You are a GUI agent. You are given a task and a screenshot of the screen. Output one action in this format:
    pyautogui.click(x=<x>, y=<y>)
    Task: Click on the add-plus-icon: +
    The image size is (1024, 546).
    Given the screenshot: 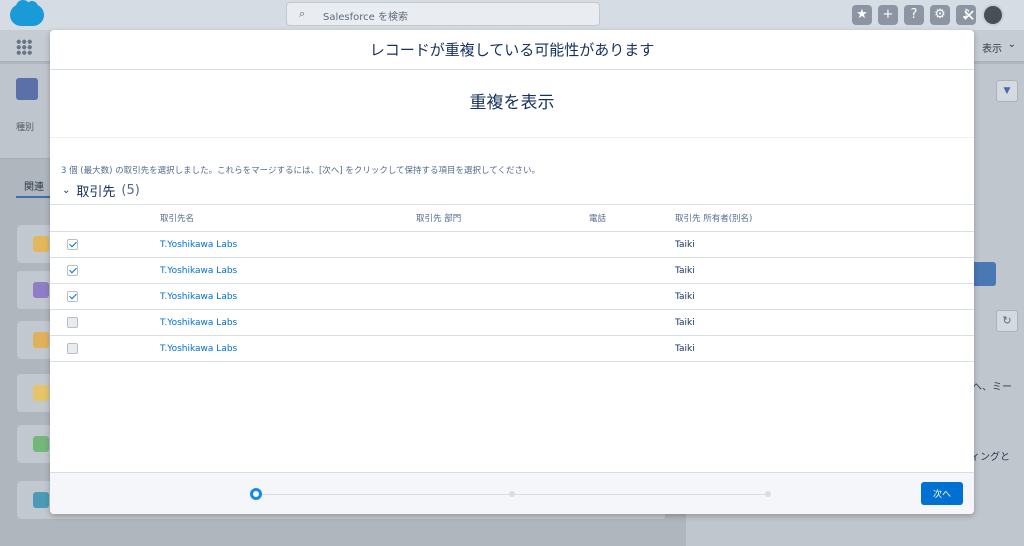 What is the action you would take?
    pyautogui.click(x=888, y=15)
    